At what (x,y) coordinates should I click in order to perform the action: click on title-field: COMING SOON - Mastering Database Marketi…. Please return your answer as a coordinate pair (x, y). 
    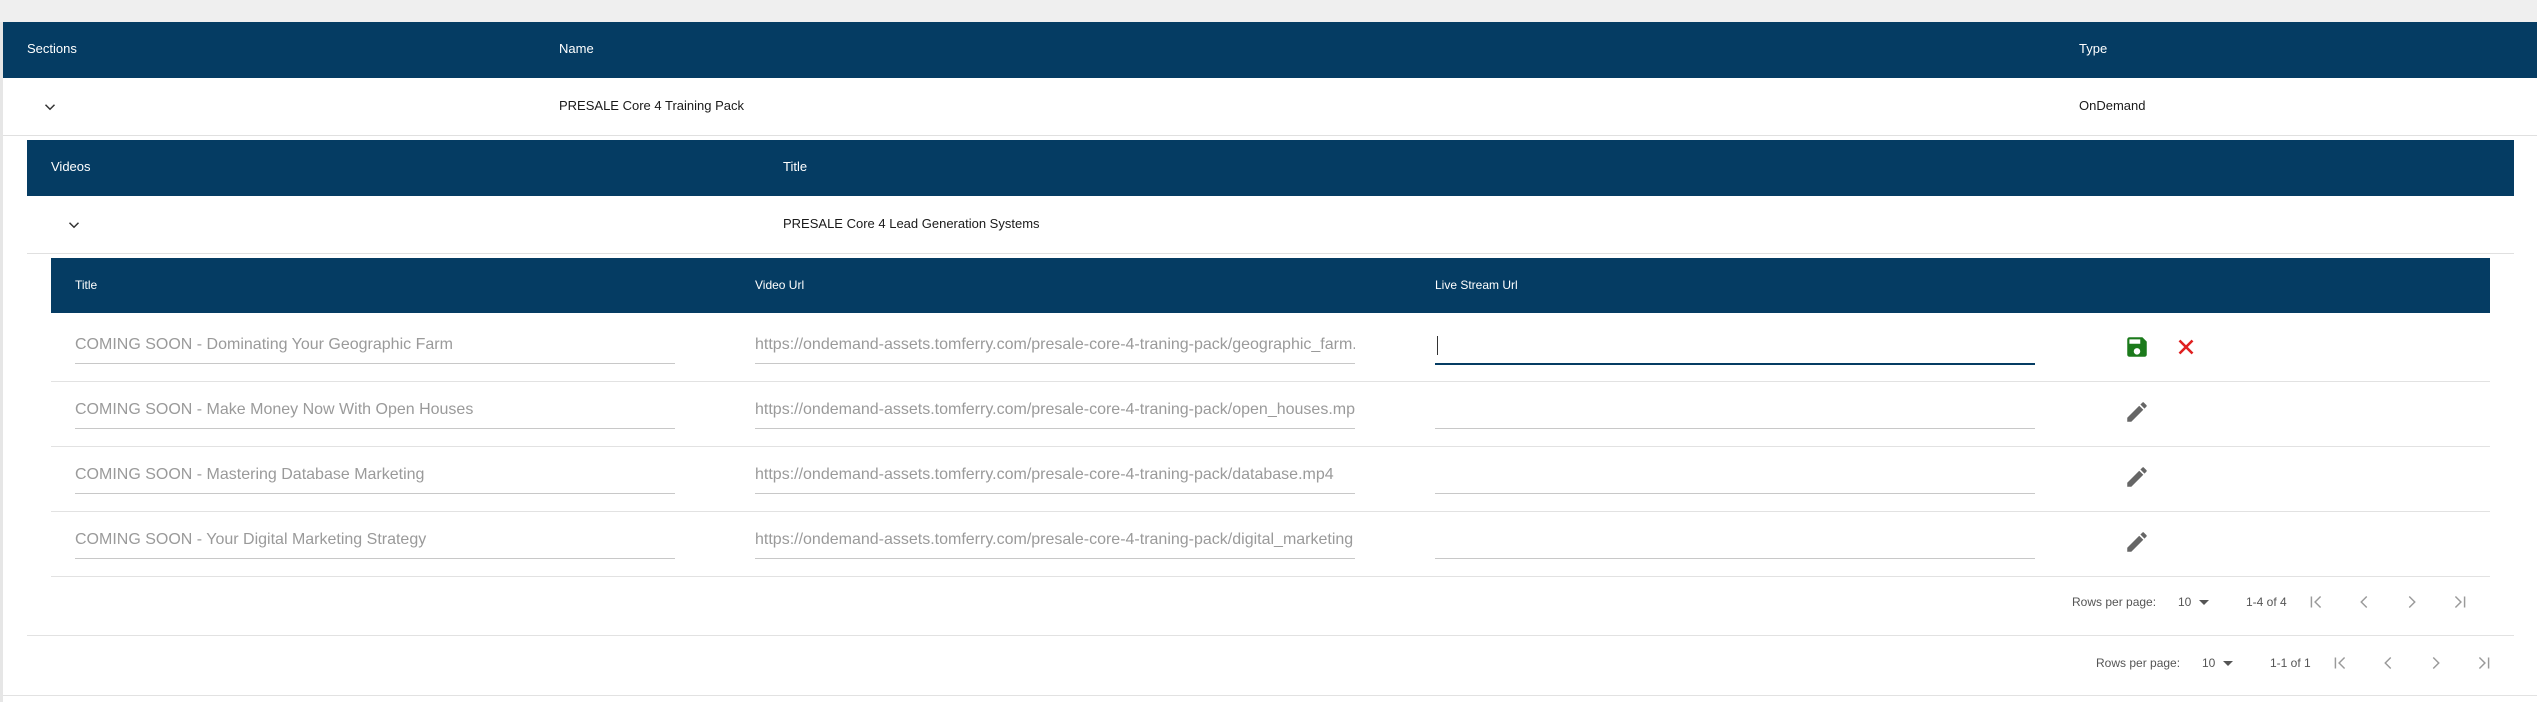
    Looking at the image, I should click on (375, 475).